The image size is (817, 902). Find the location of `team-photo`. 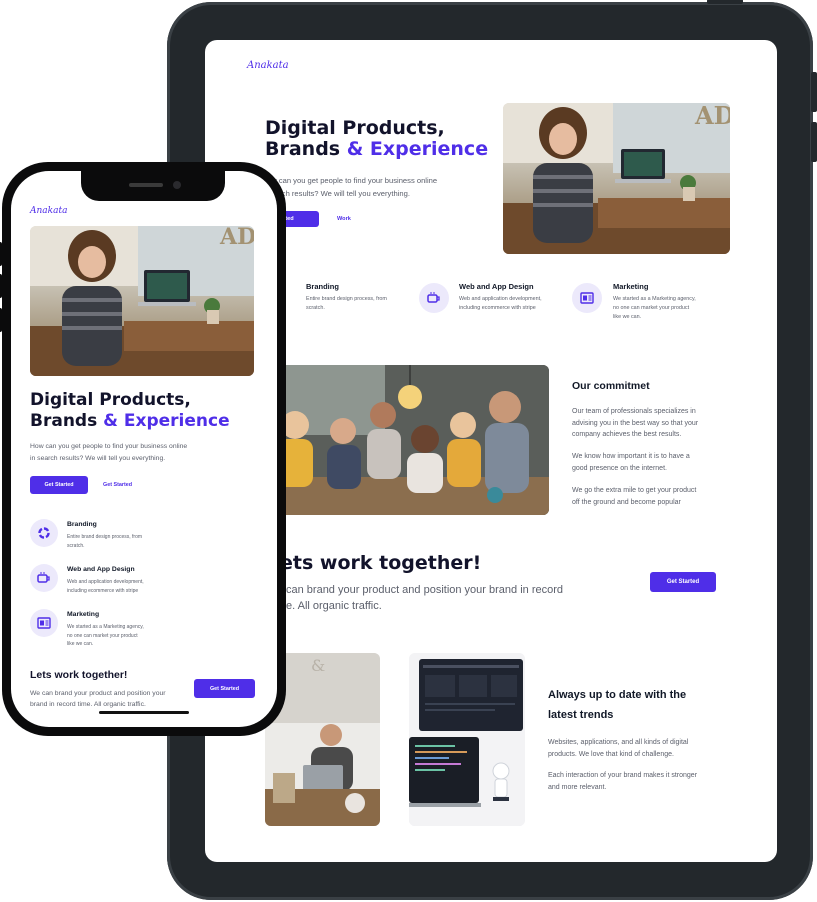

team-photo is located at coordinates (407, 440).